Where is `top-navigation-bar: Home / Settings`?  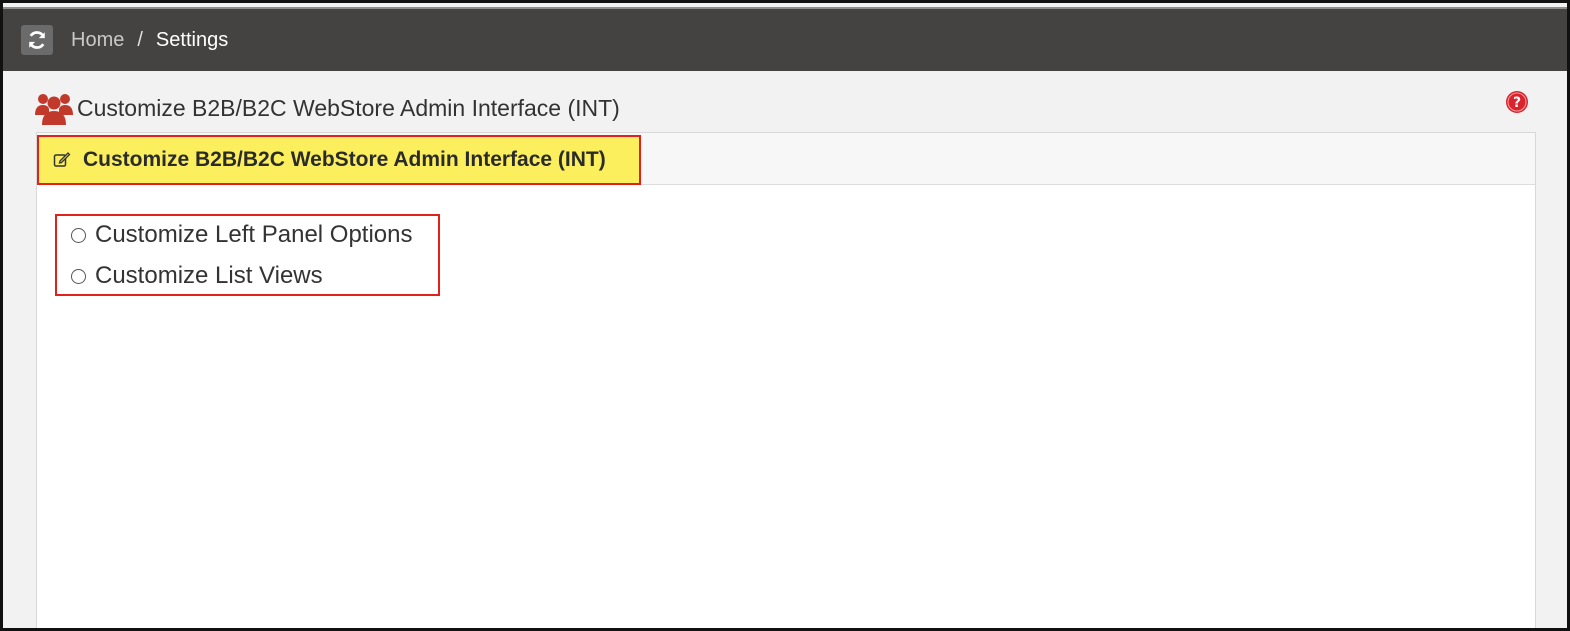
top-navigation-bar: Home / Settings is located at coordinates (785, 39).